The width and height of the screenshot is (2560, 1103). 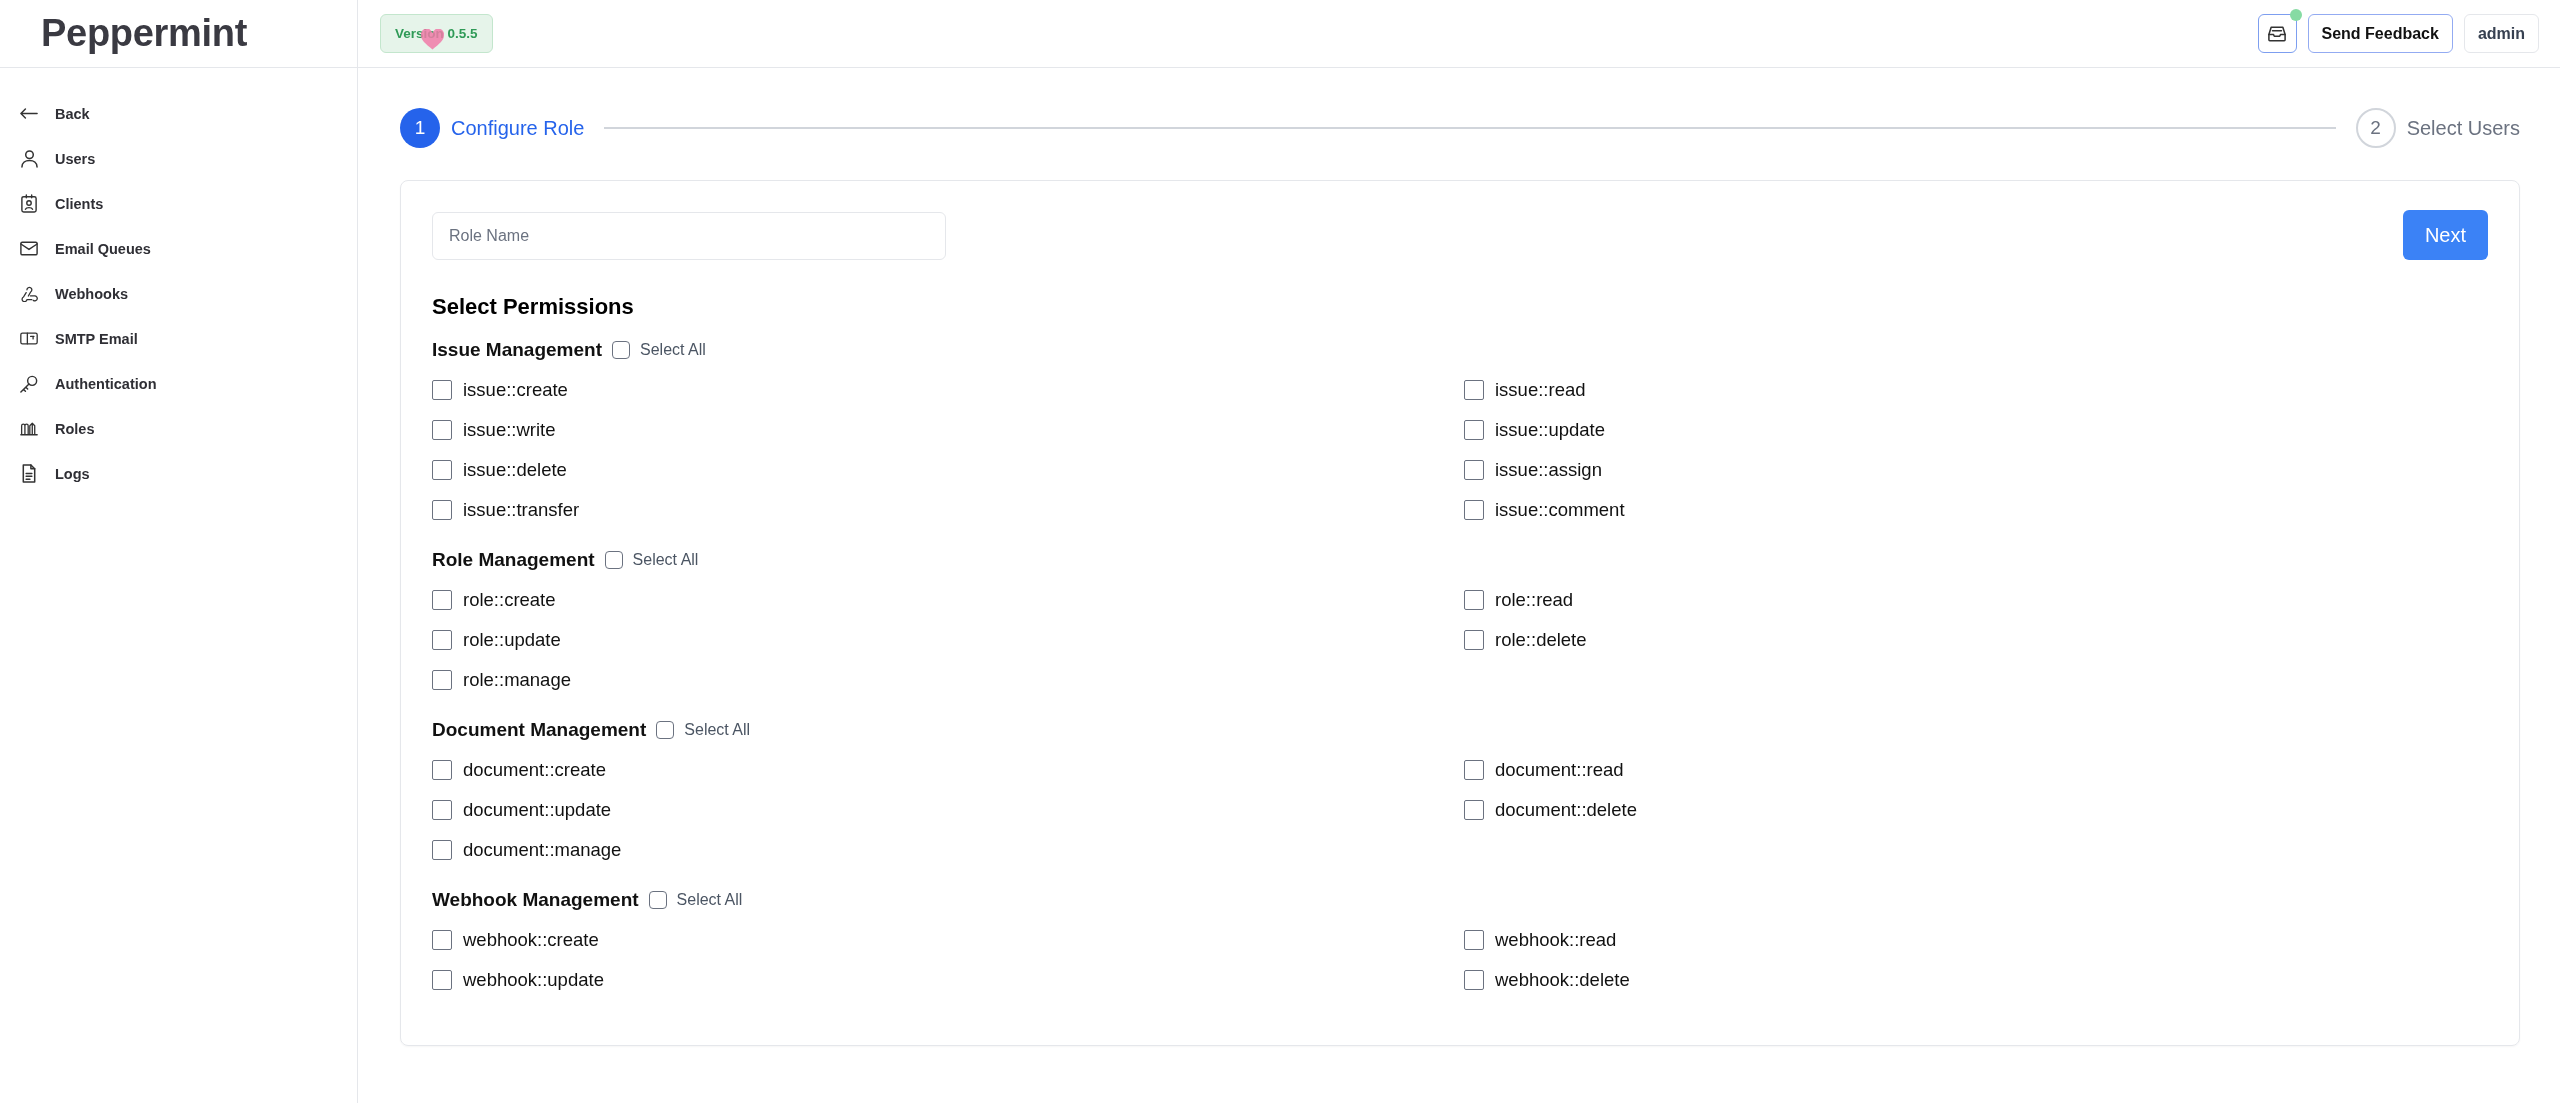 What do you see at coordinates (2445, 235) in the screenshot?
I see `next-button: Next` at bounding box center [2445, 235].